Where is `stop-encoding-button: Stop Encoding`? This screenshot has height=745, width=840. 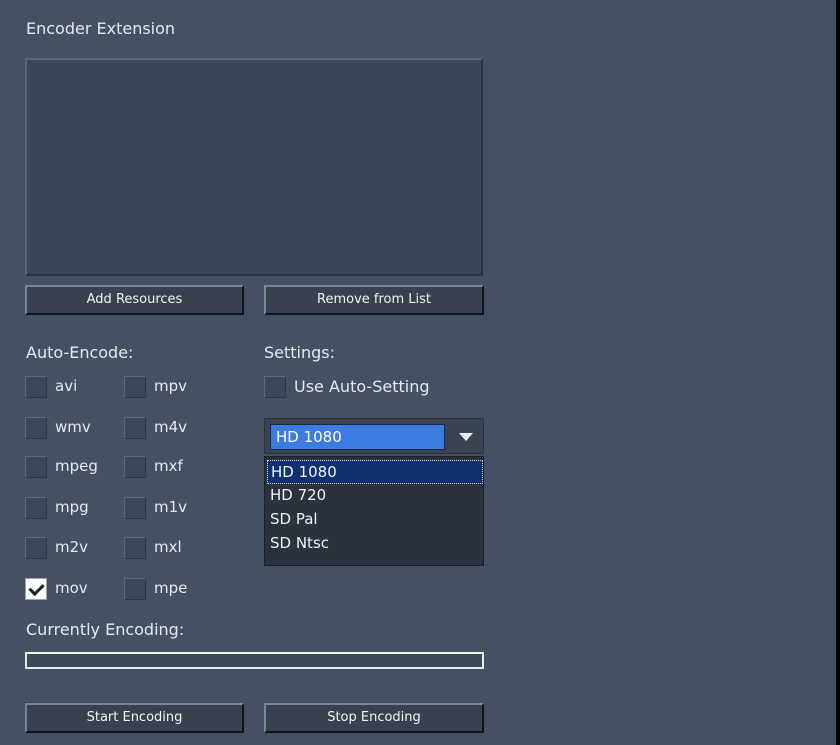
stop-encoding-button: Stop Encoding is located at coordinates (374, 718).